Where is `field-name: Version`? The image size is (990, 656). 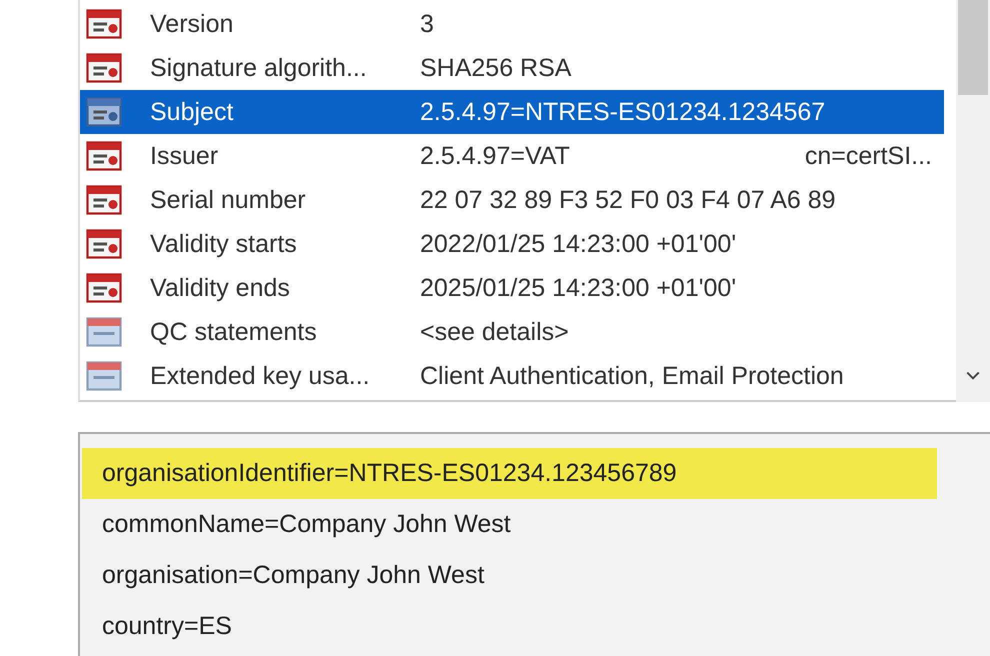 field-name: Version is located at coordinates (192, 24).